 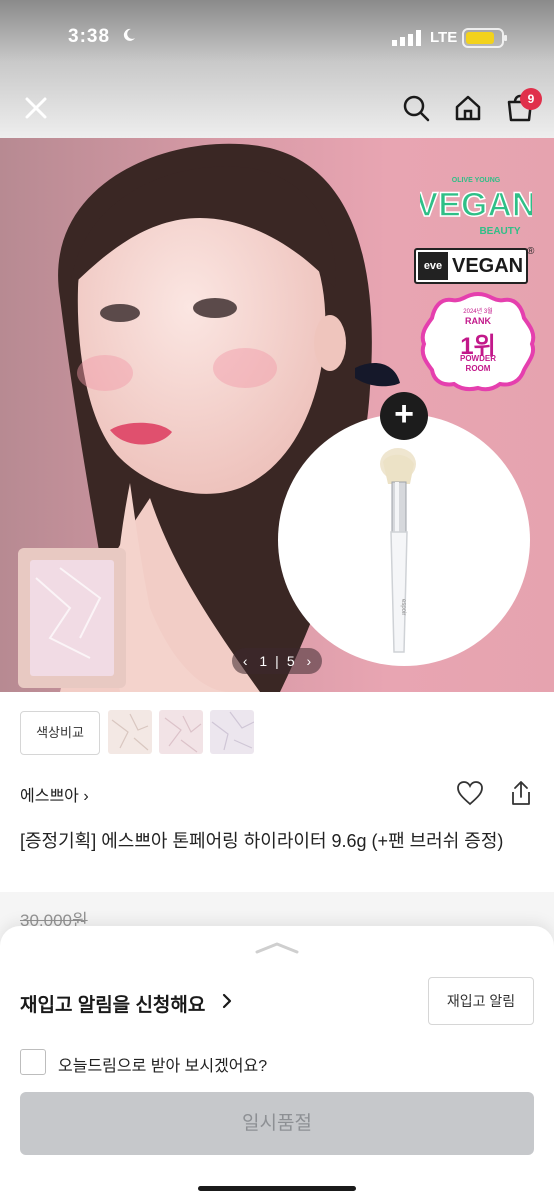 I want to click on prev-icon: ‹, so click(x=245, y=661).